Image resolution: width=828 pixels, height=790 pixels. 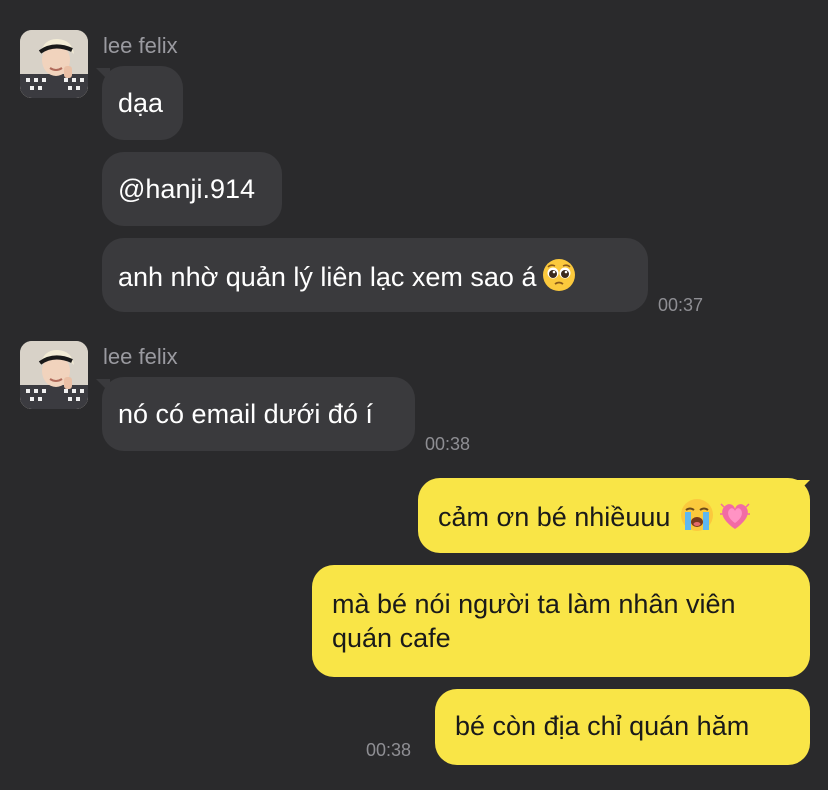 I want to click on message-text: dạa, so click(x=141, y=103).